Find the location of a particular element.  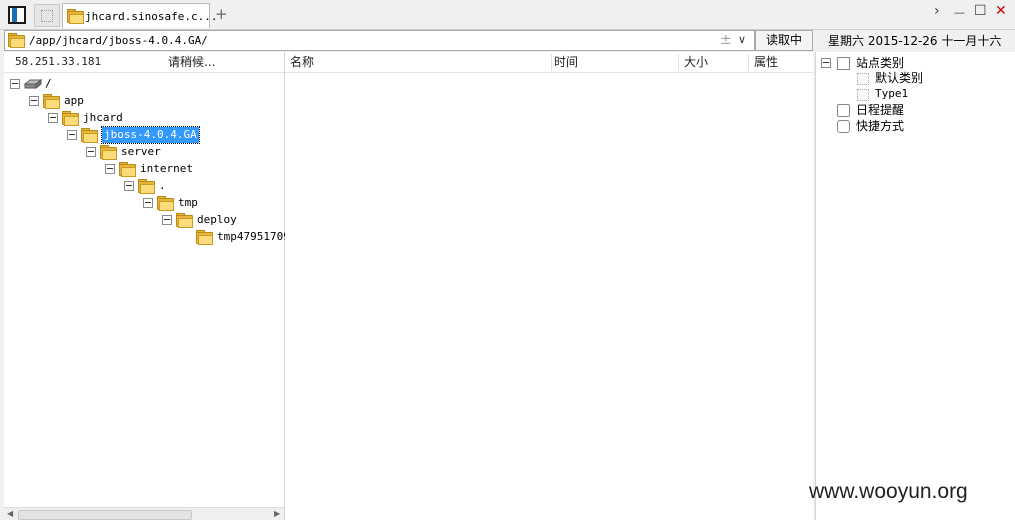

scroll-thumb is located at coordinates (105, 515).